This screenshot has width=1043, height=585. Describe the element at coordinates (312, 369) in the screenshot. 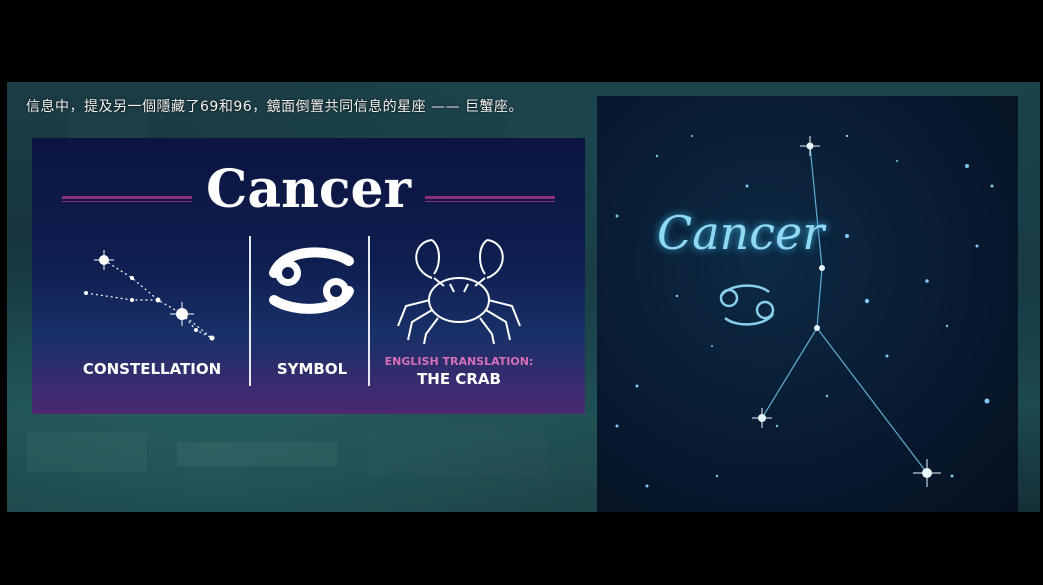

I see `symbol-caption: SYMBOL` at that location.